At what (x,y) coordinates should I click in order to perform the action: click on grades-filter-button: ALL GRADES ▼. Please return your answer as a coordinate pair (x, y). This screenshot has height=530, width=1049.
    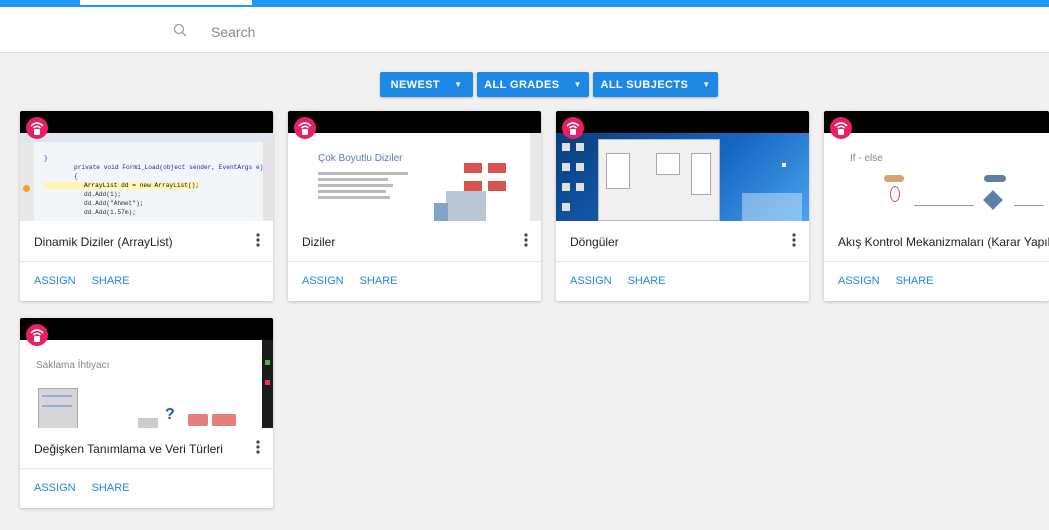
    Looking at the image, I should click on (533, 84).